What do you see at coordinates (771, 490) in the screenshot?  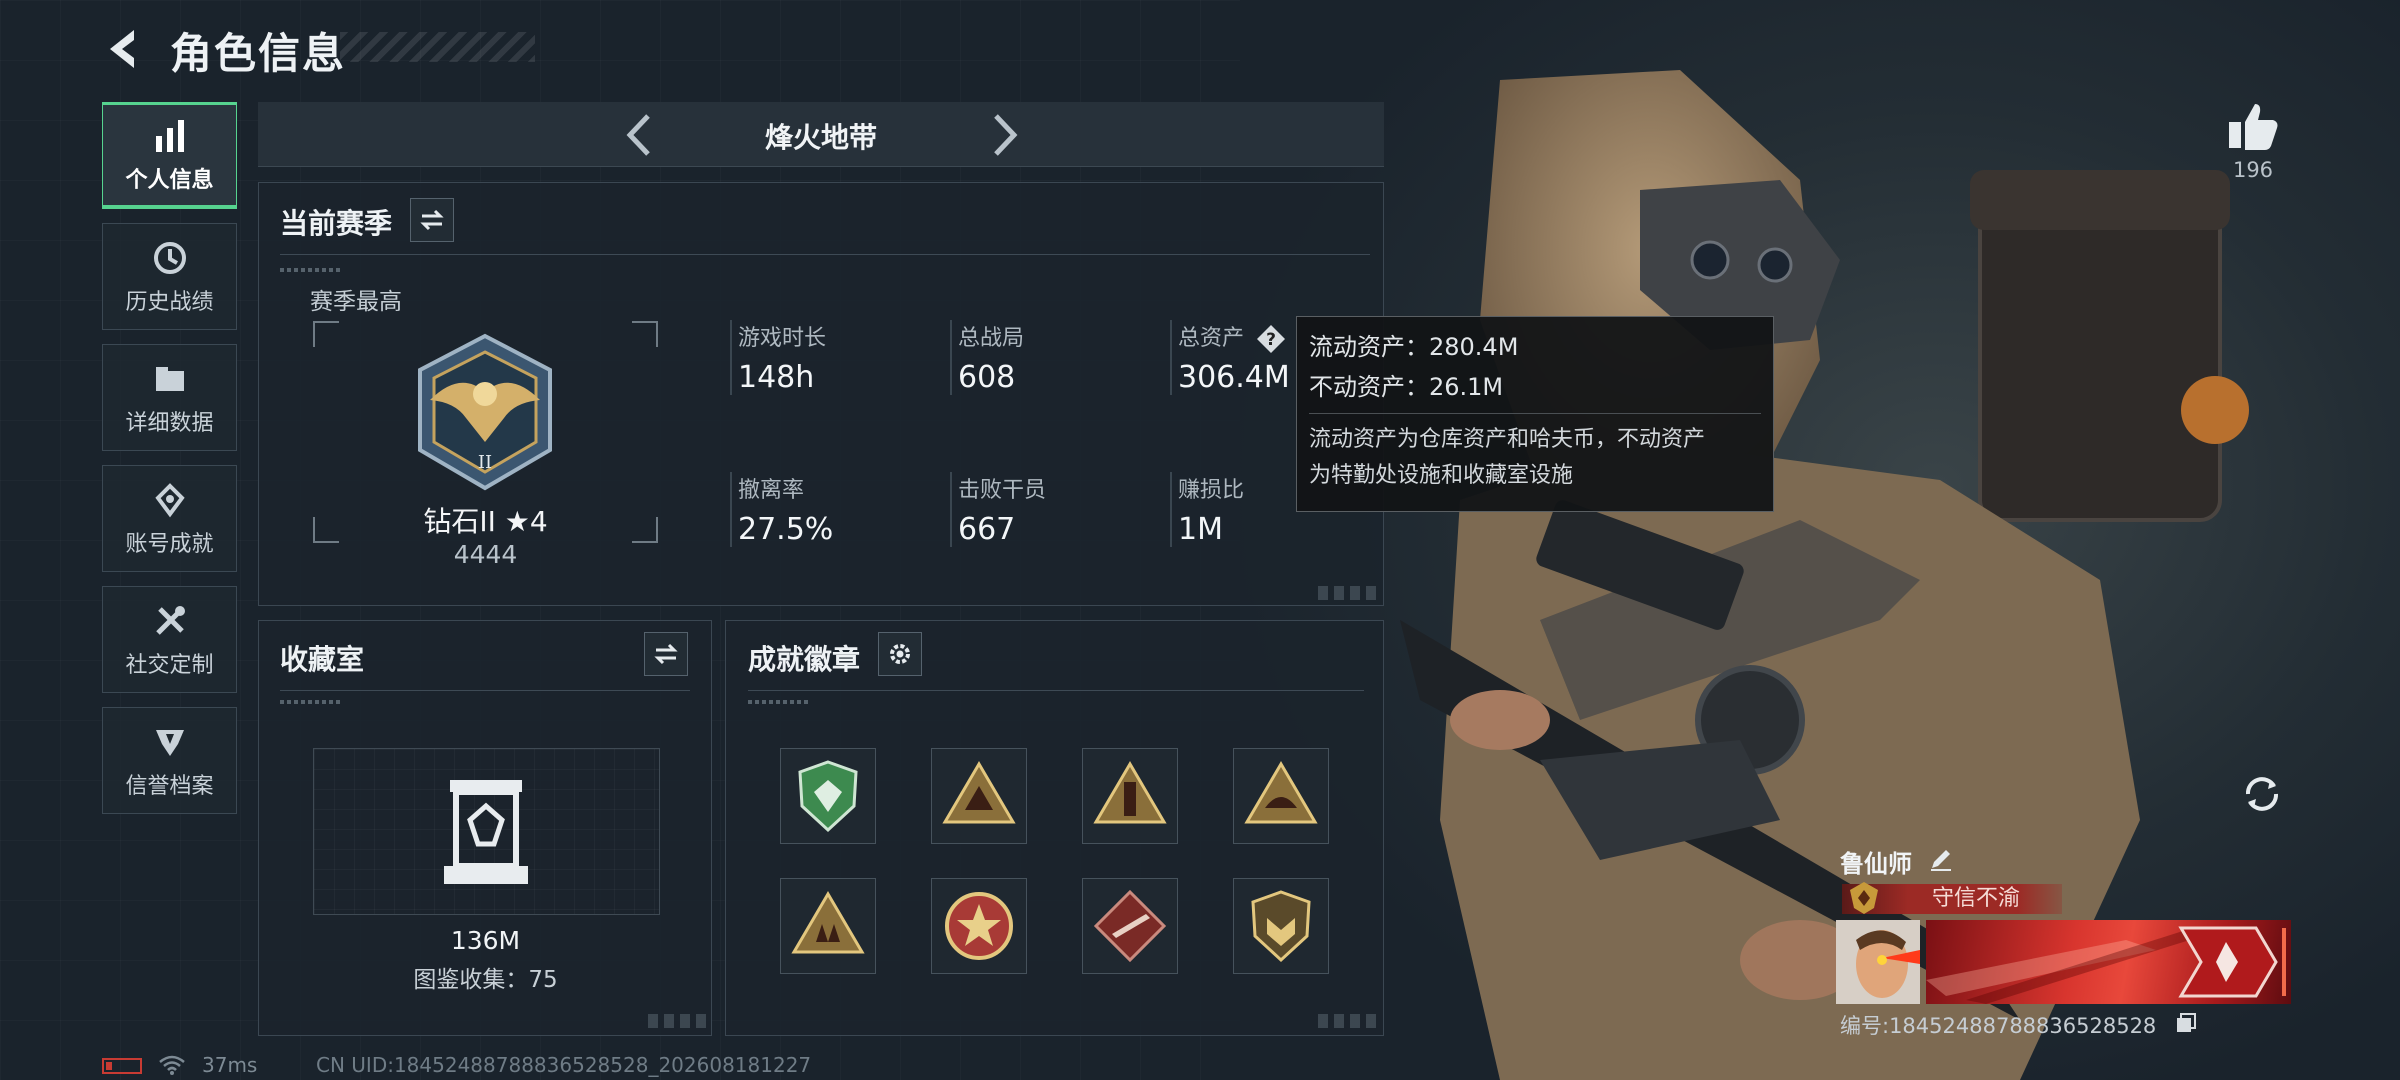 I see `stat-label: 撤离率` at bounding box center [771, 490].